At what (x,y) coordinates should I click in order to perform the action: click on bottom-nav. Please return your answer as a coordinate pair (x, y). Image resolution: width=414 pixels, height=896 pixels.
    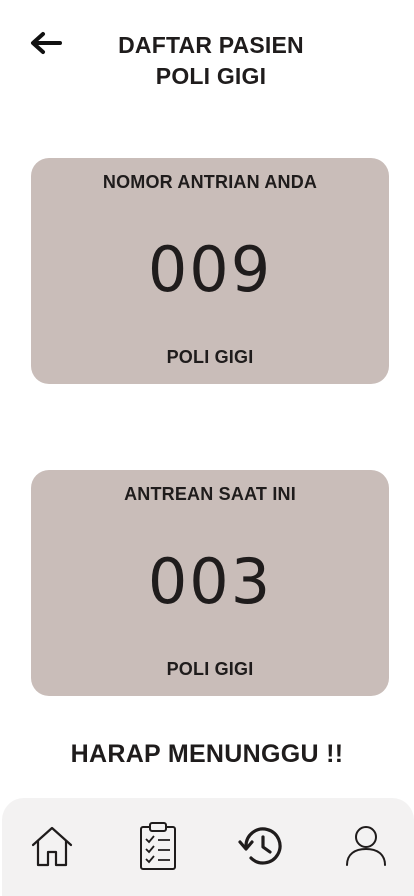
    Looking at the image, I should click on (208, 847).